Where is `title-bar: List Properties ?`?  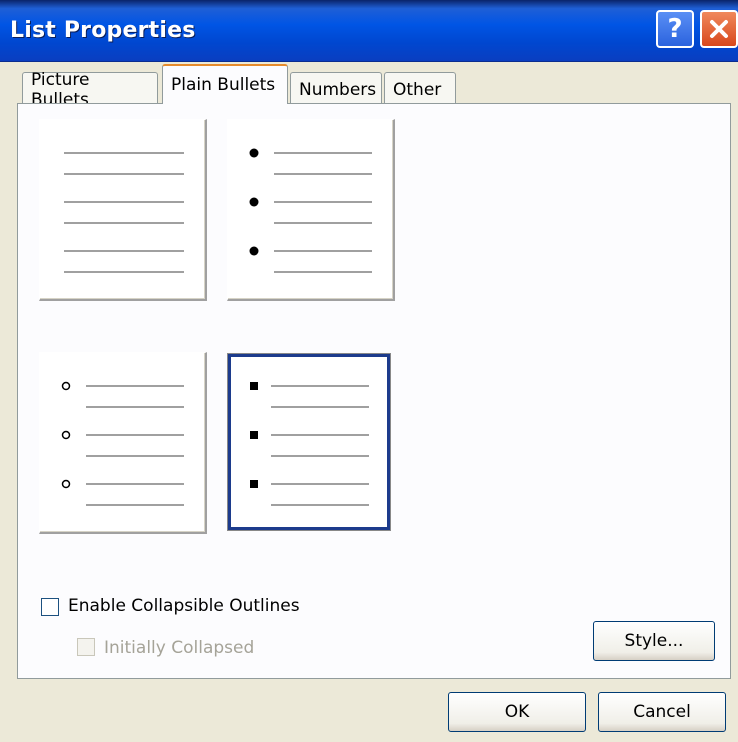 title-bar: List Properties ? is located at coordinates (369, 31).